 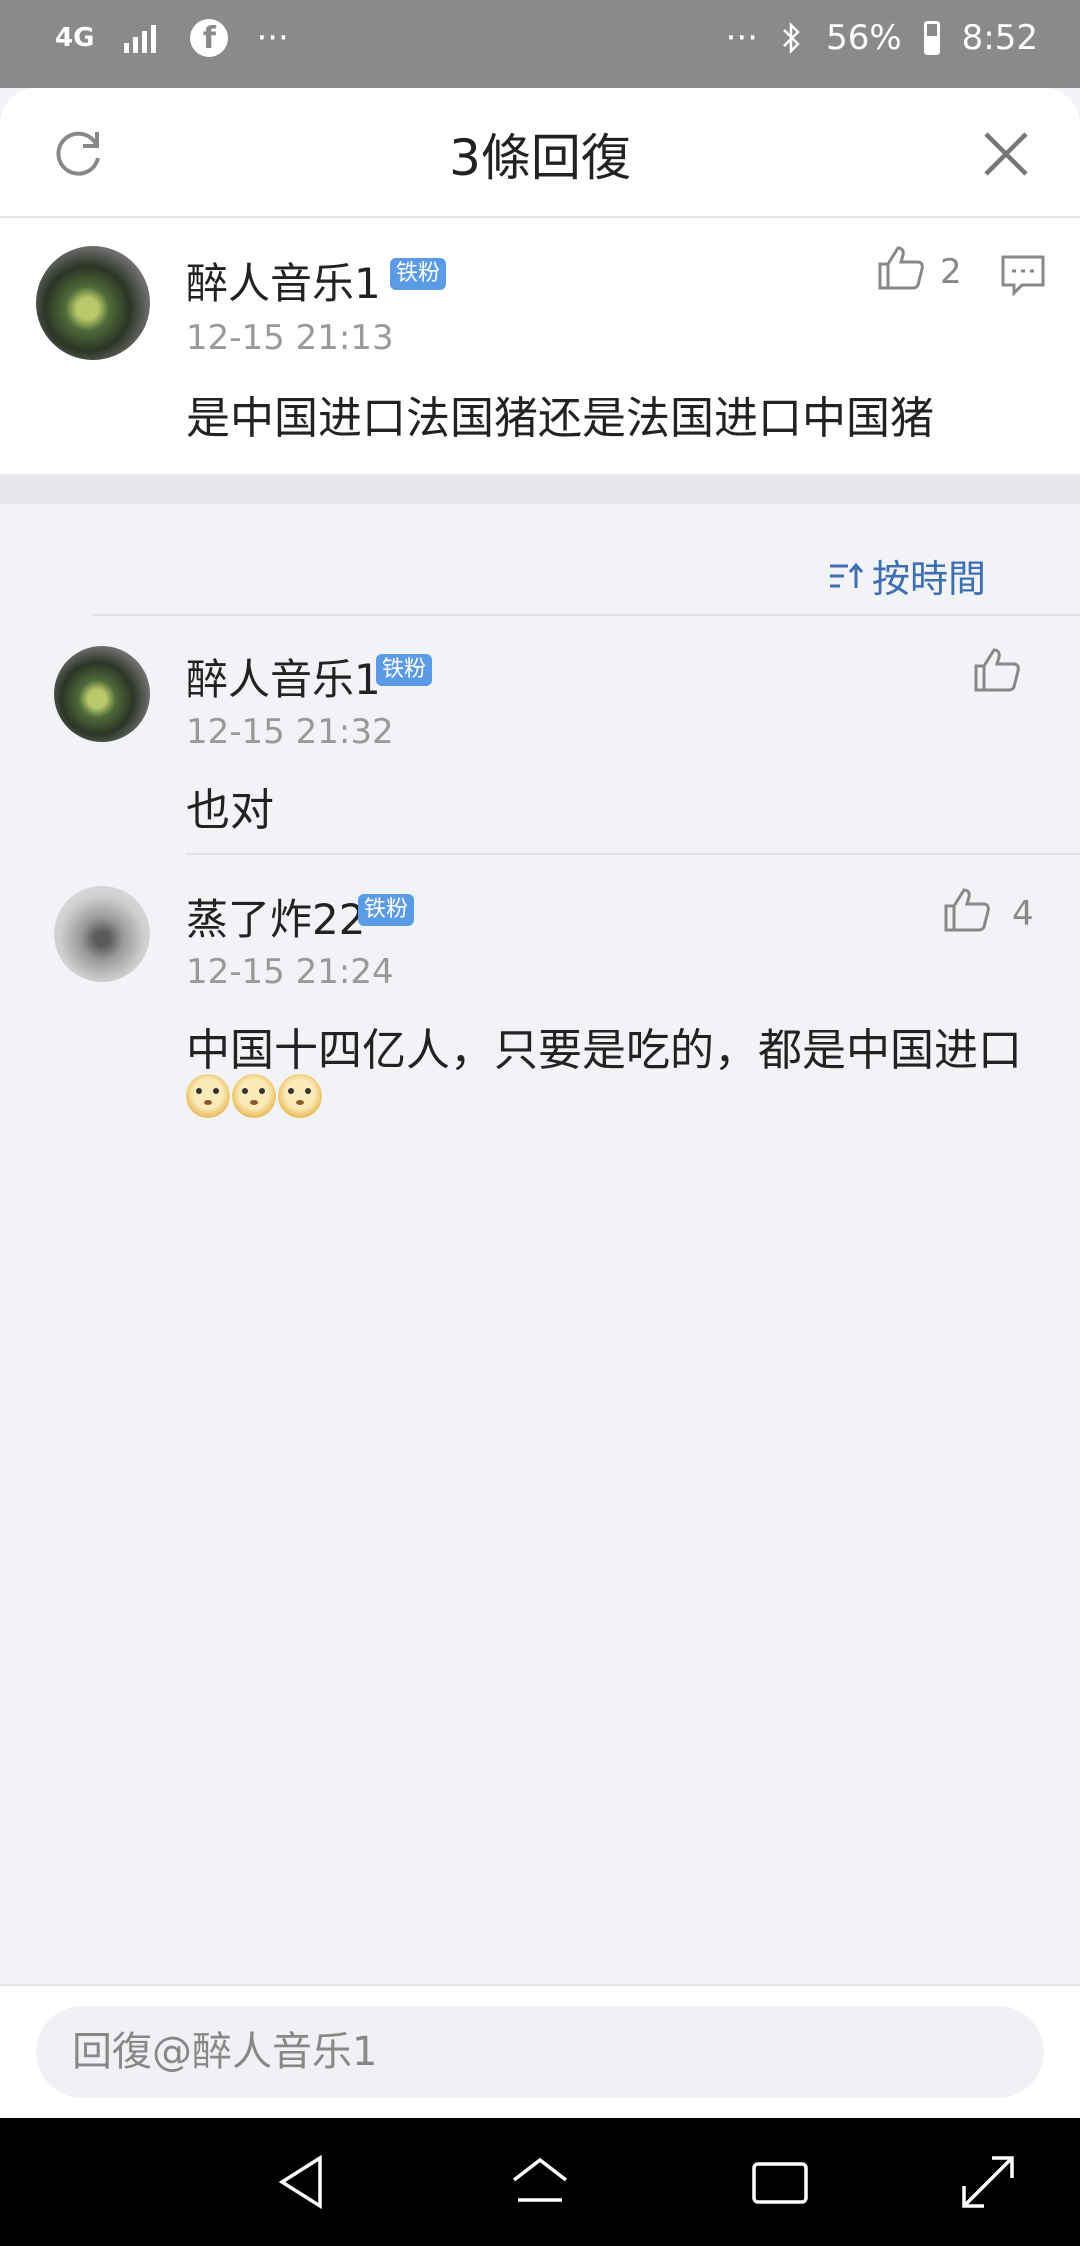 I want to click on home-icon, so click(x=540, y=2182).